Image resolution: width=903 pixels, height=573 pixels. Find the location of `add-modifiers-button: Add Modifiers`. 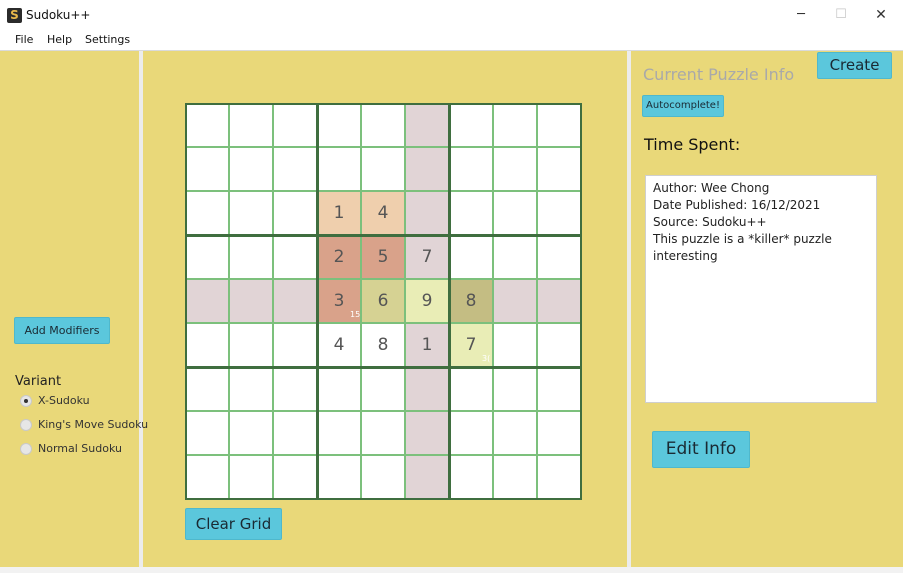

add-modifiers-button: Add Modifiers is located at coordinates (62, 330).